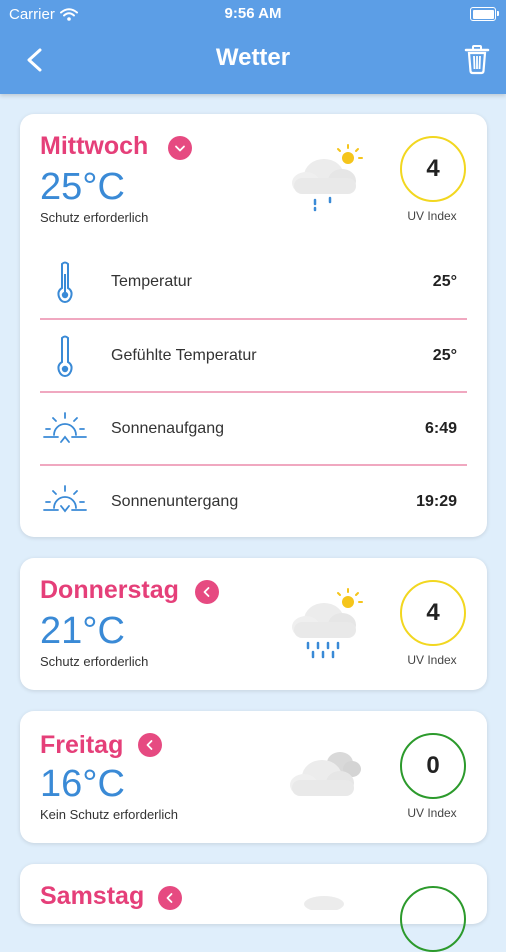 The width and height of the screenshot is (506, 952). What do you see at coordinates (433, 766) in the screenshot?
I see `uv-index-badge: 0` at bounding box center [433, 766].